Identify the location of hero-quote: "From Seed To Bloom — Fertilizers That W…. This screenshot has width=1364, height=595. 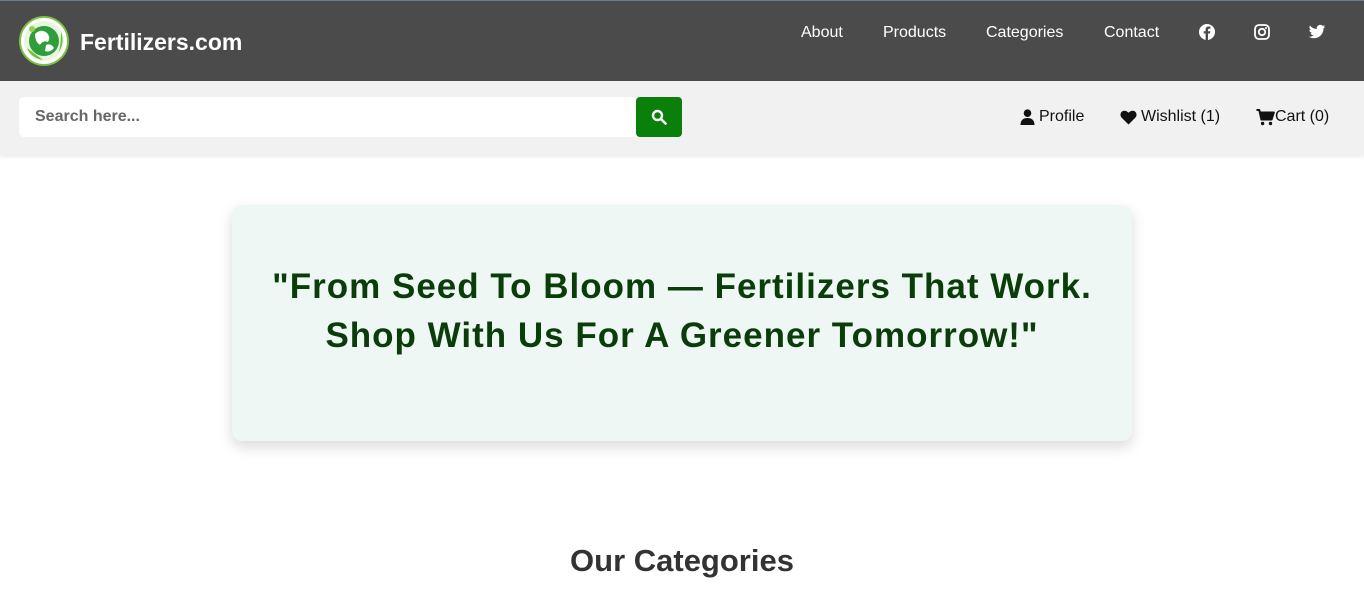
(682, 311).